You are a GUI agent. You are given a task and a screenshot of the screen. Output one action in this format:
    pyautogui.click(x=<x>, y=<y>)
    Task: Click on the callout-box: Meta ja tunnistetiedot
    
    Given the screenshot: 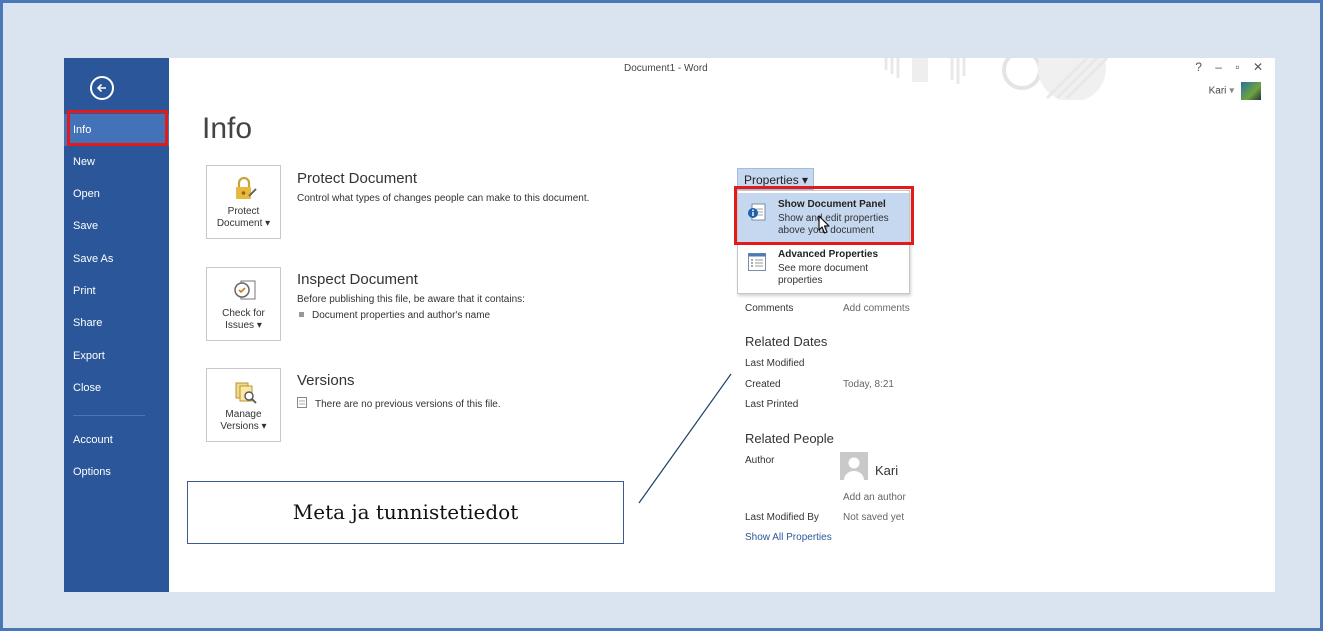 What is the action you would take?
    pyautogui.click(x=405, y=512)
    